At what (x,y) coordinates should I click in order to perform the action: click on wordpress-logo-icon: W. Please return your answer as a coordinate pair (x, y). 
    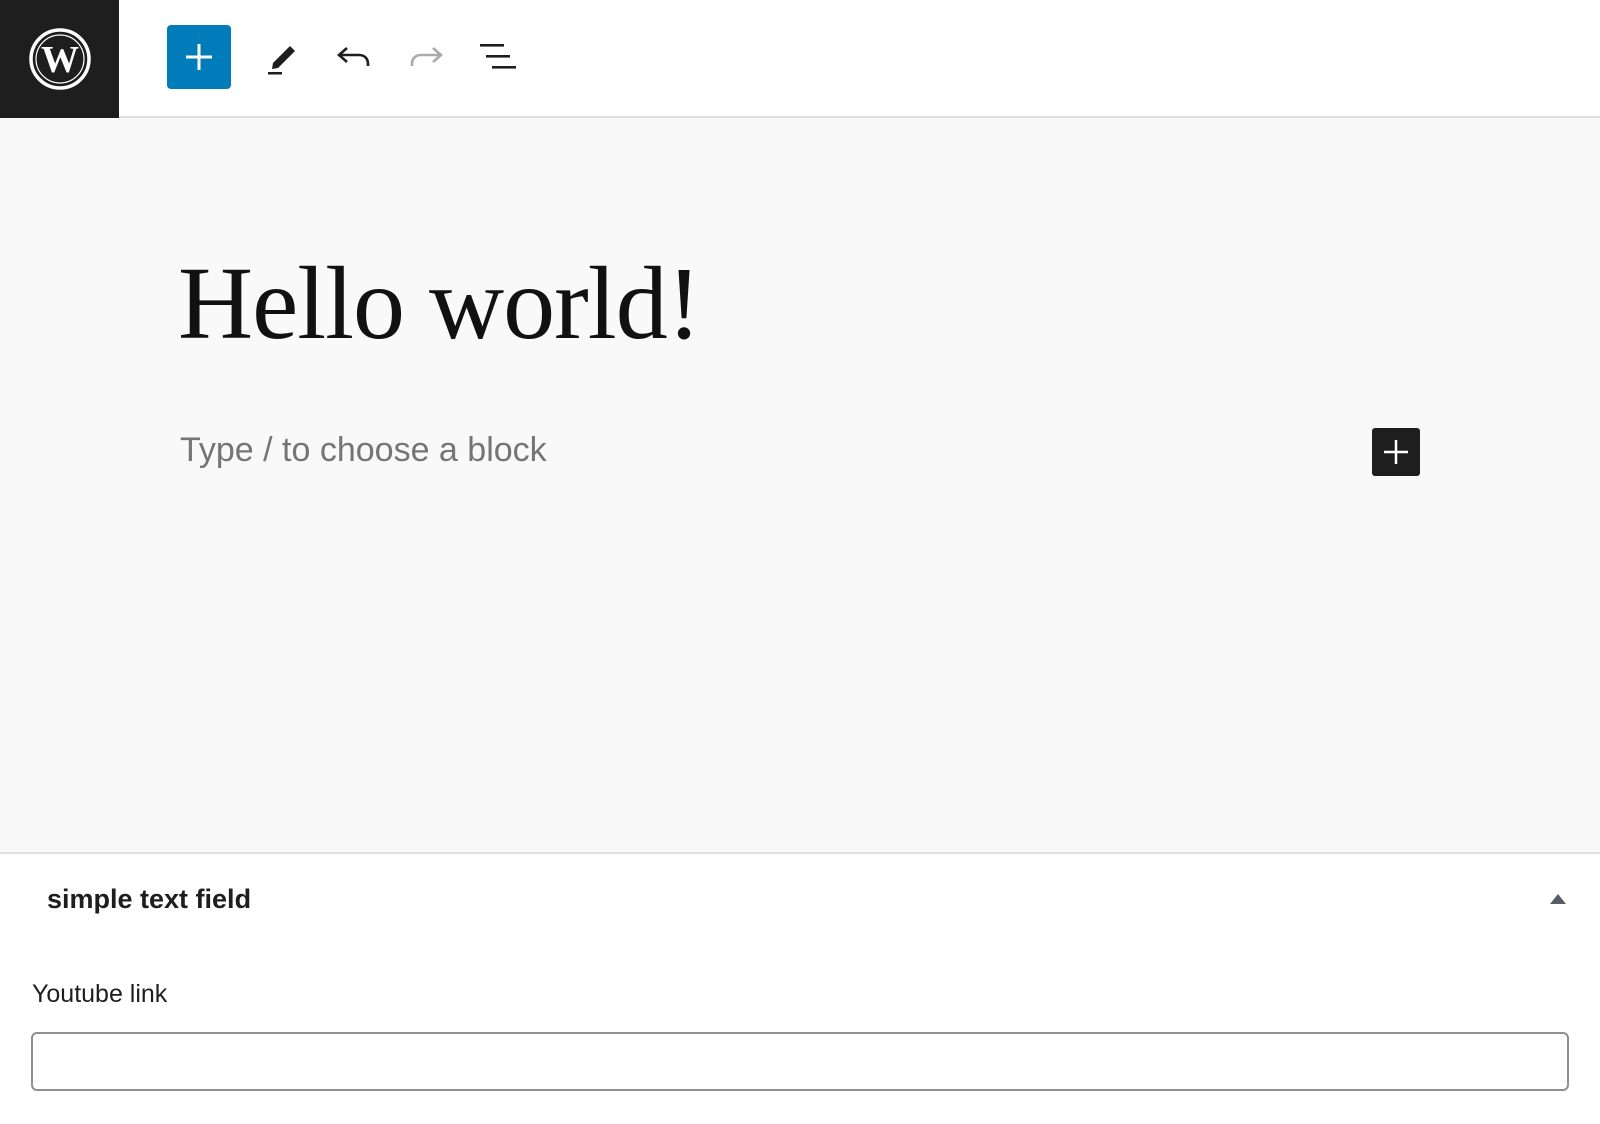
    Looking at the image, I should click on (59, 59).